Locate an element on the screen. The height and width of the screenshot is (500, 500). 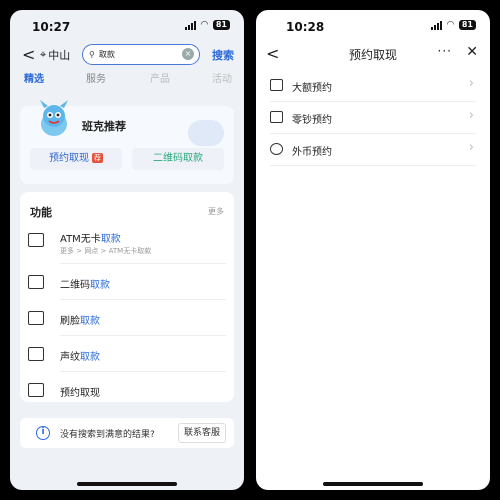
list-item-foreign-currency: 外币预约 › is located at coordinates (373, 150).